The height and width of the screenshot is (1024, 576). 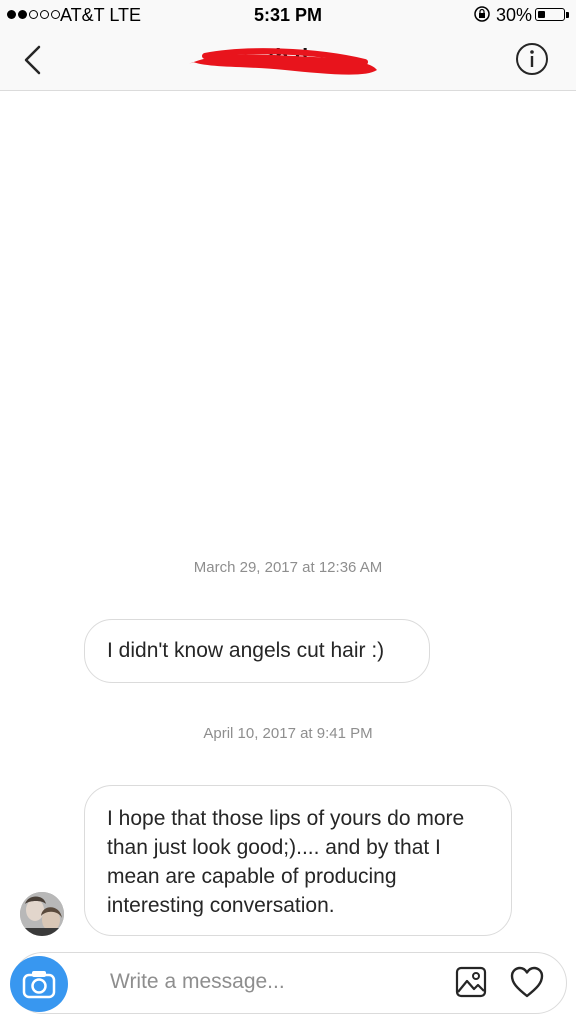 What do you see at coordinates (283, 61) in the screenshot?
I see `redaction-scribble` at bounding box center [283, 61].